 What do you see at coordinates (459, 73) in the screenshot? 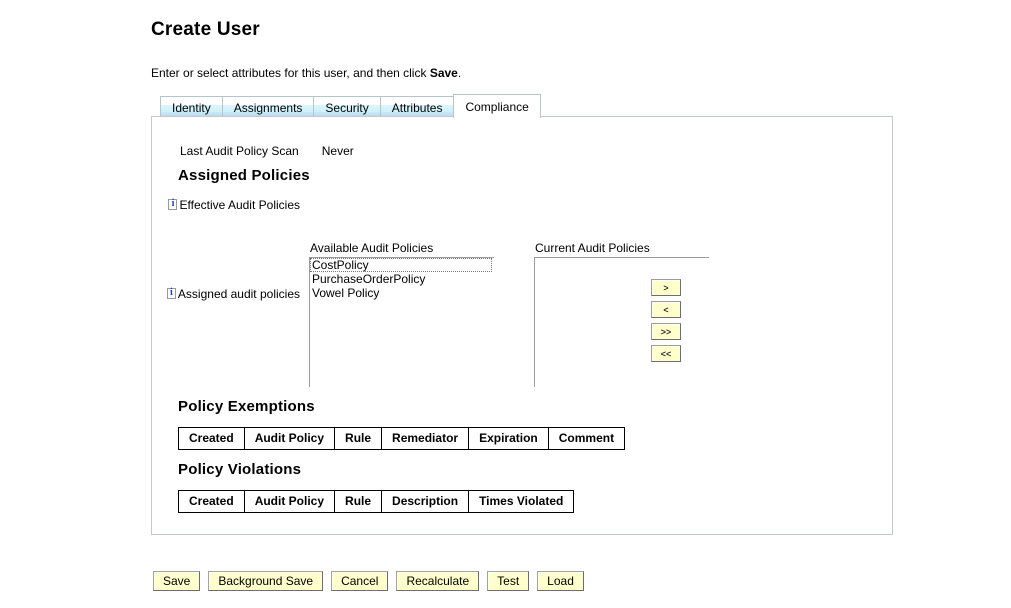
I see `instruction-text-after: .` at bounding box center [459, 73].